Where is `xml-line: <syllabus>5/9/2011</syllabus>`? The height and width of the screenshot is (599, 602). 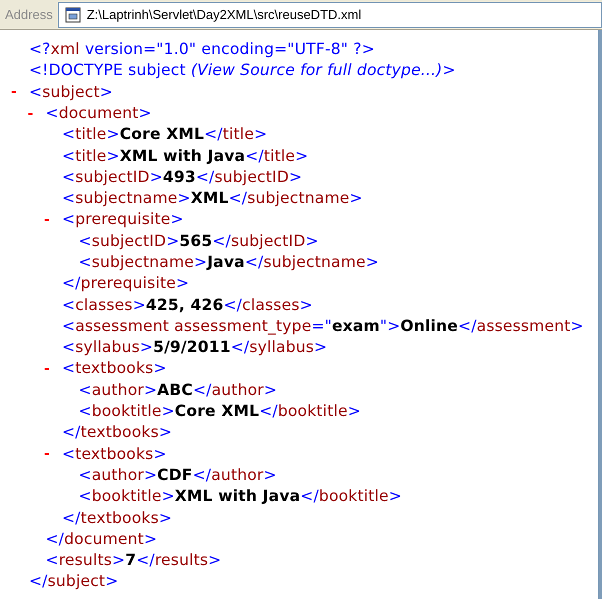 xml-line: <syllabus>5/9/2011</syllabus> is located at coordinates (195, 347).